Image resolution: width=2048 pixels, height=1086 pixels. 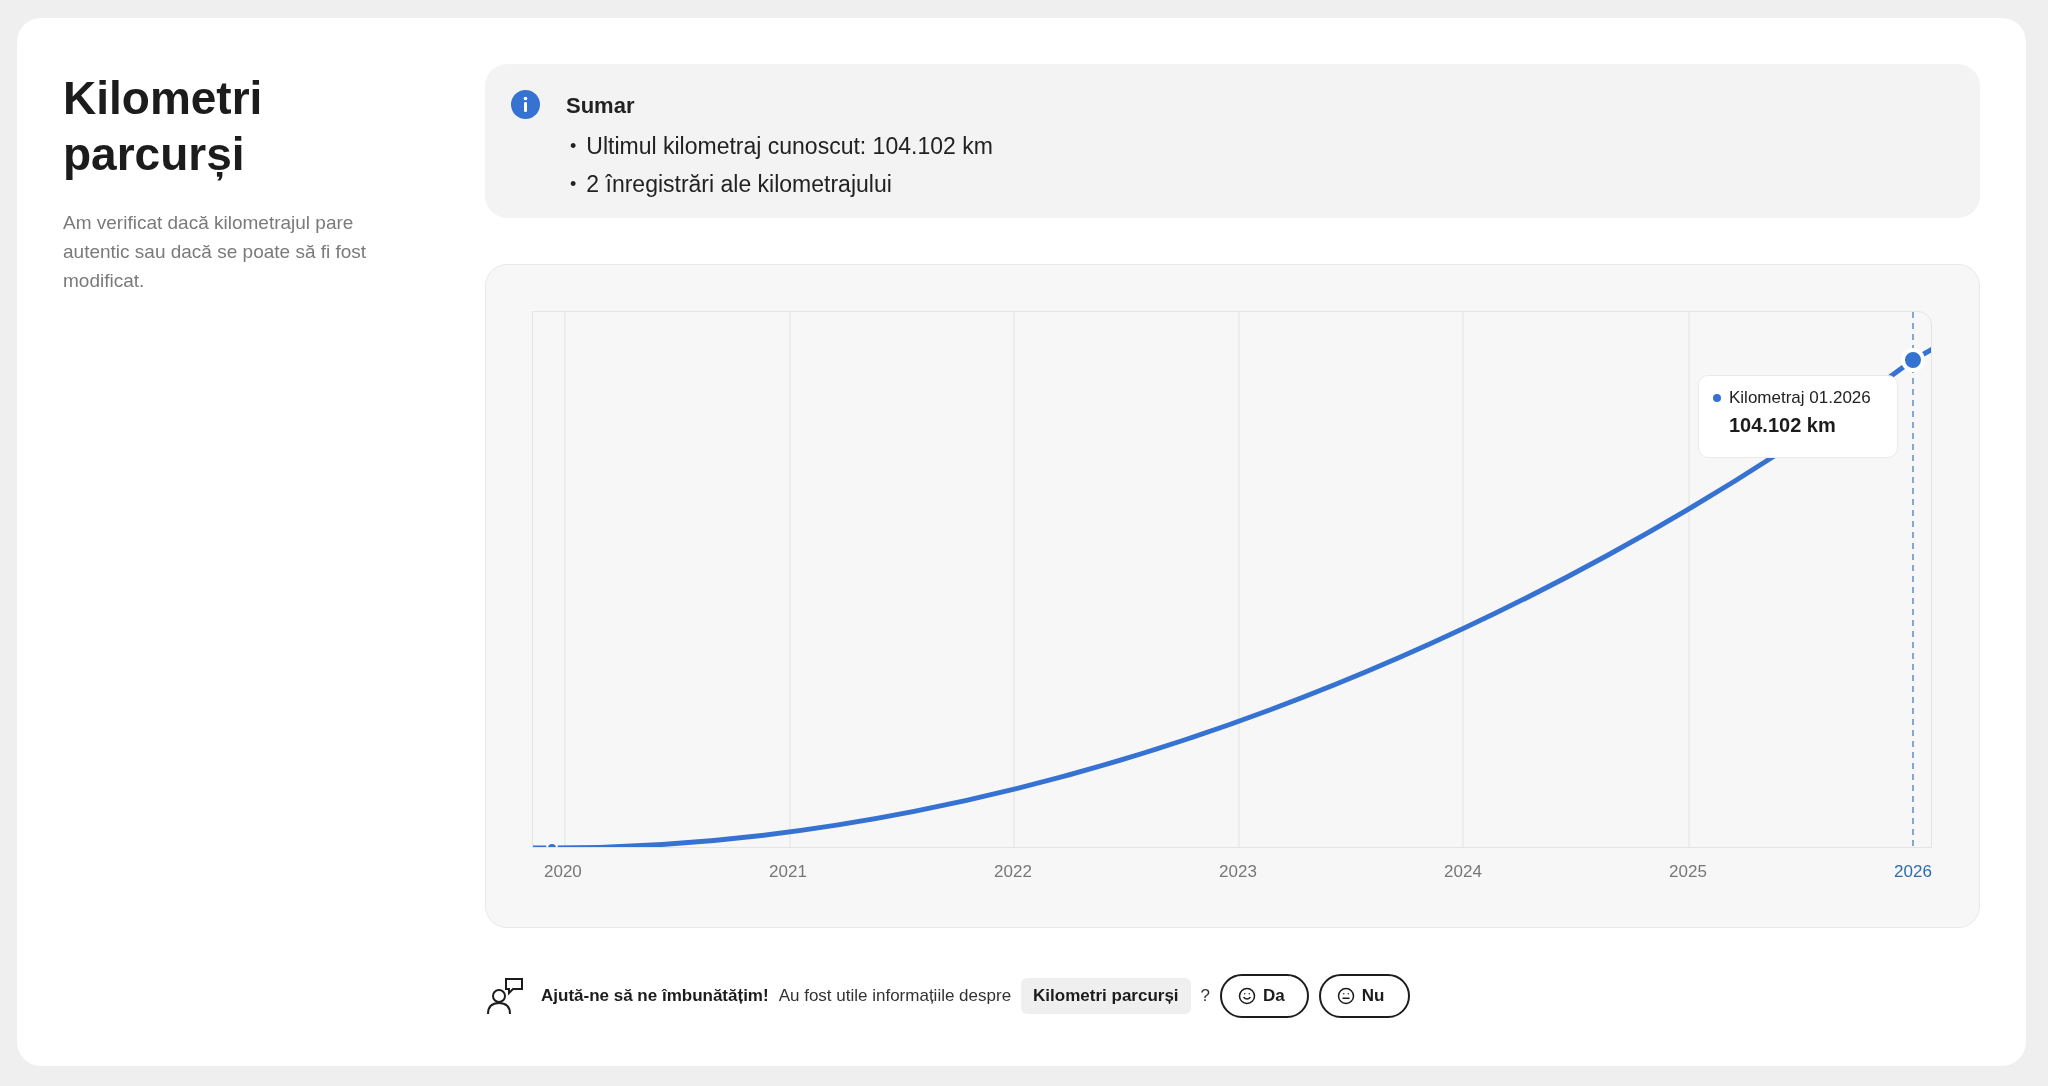 I want to click on page-title: Kilometri parcurși, so click(x=163, y=126).